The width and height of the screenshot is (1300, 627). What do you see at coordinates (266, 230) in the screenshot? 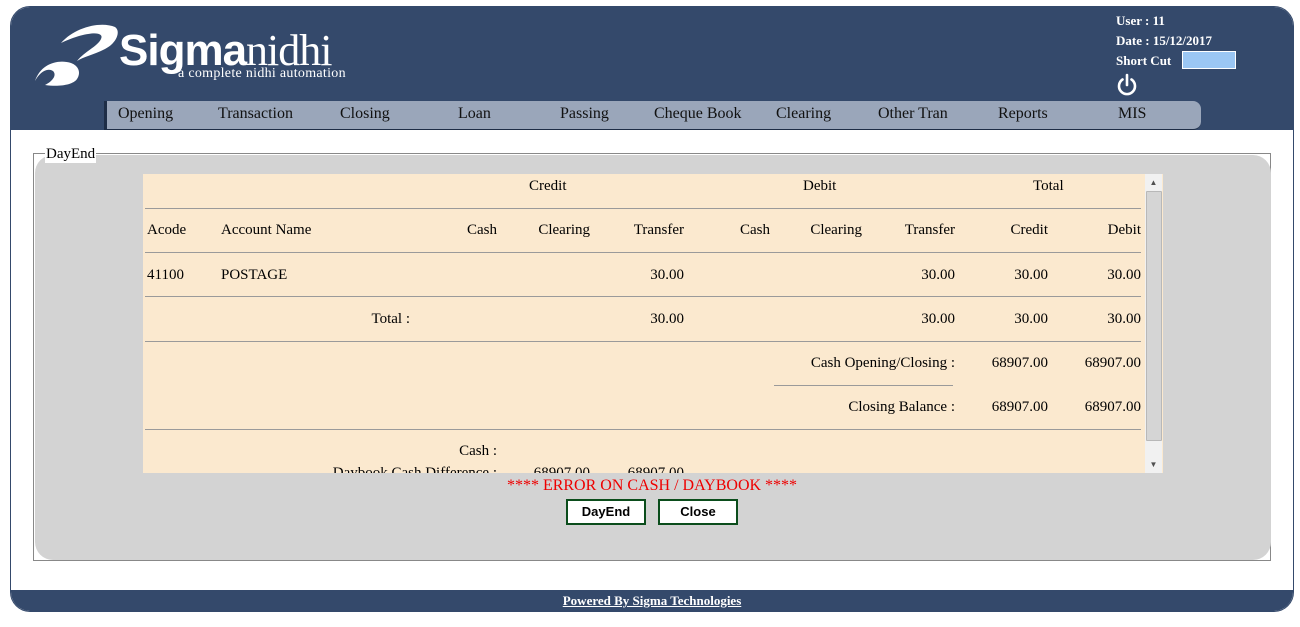
I see `col-header-account-name: Account Name` at bounding box center [266, 230].